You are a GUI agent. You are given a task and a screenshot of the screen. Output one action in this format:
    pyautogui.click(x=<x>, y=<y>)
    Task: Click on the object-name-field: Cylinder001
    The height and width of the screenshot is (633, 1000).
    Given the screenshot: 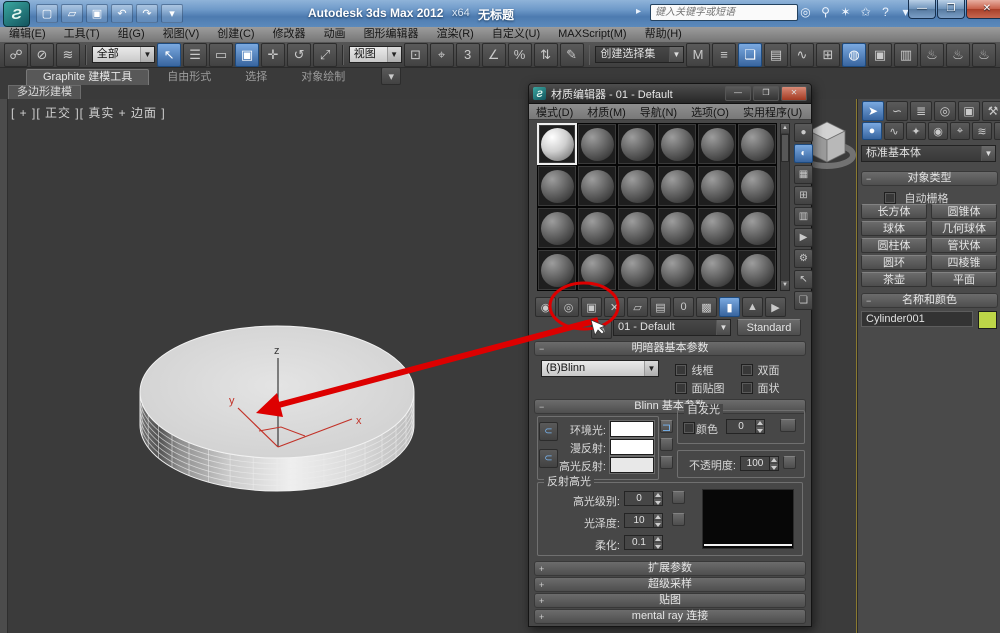 What is the action you would take?
    pyautogui.click(x=917, y=319)
    